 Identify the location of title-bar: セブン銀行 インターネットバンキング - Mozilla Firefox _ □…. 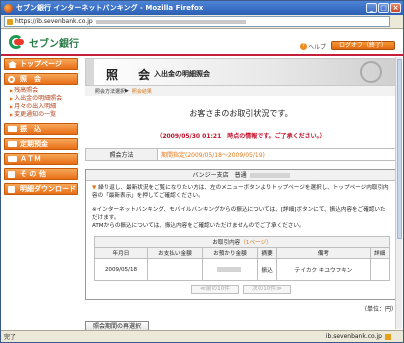
(202, 8).